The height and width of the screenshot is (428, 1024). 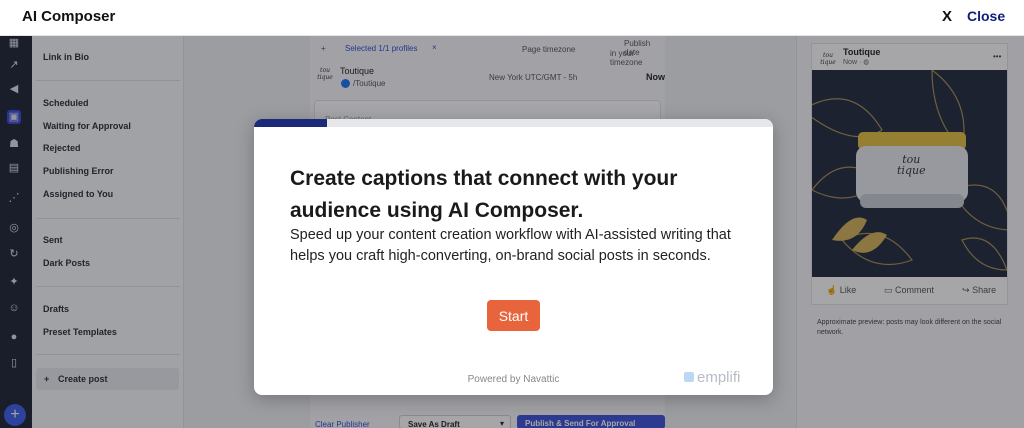 What do you see at coordinates (689, 377) in the screenshot?
I see `emplifi-mark-icon` at bounding box center [689, 377].